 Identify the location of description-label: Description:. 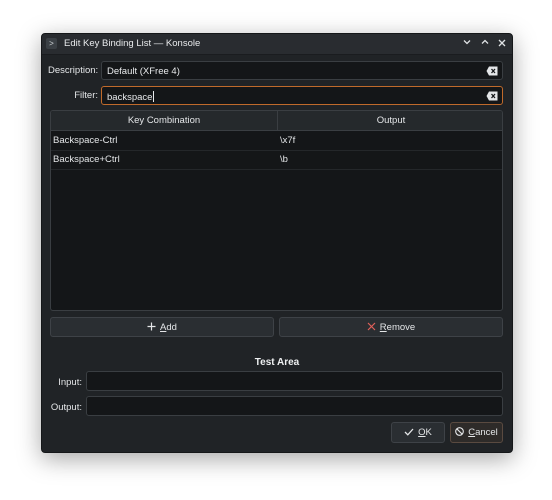
(73, 70).